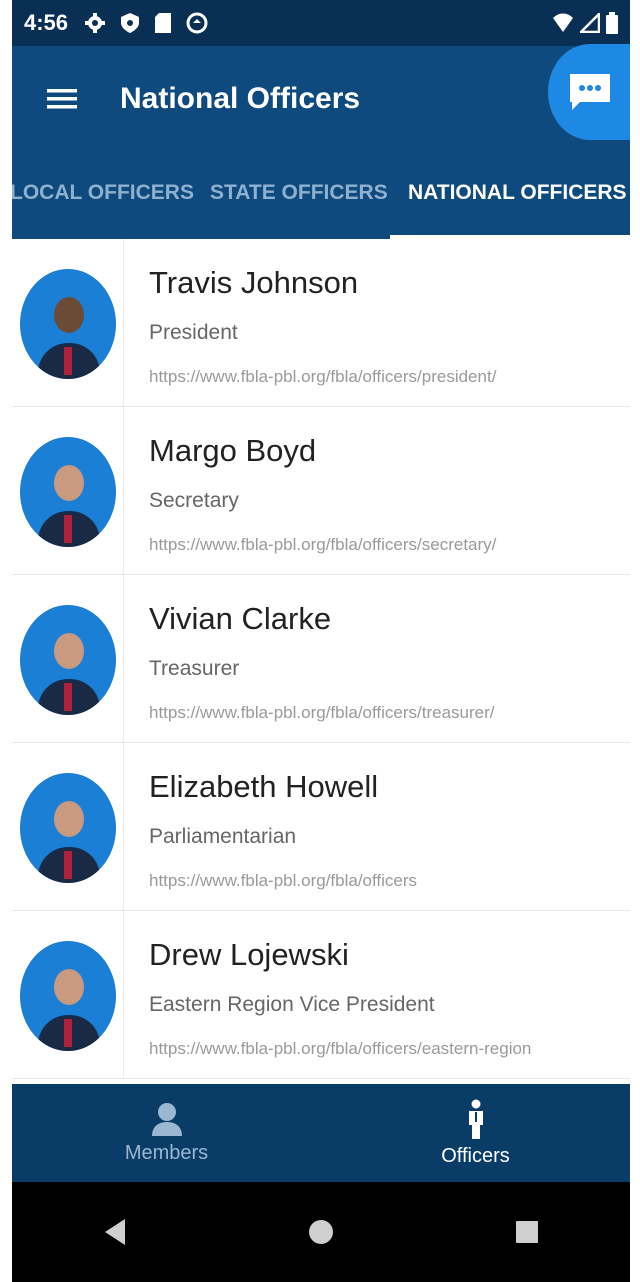  What do you see at coordinates (299, 193) in the screenshot?
I see `tab-state-officers: STATE OFFICERS` at bounding box center [299, 193].